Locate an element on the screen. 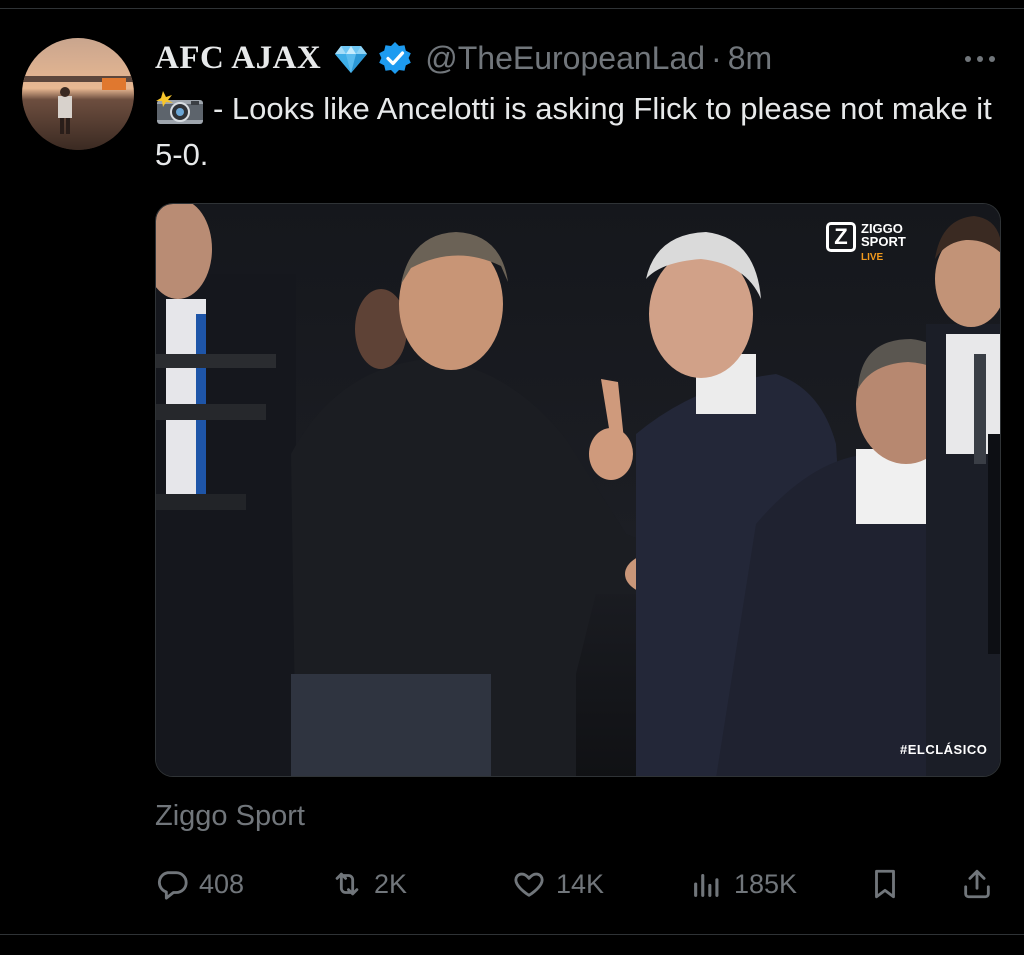 This screenshot has width=1024, height=955. ziggo-logo-text: ZIGGO SPORT LIVE is located at coordinates (883, 243).